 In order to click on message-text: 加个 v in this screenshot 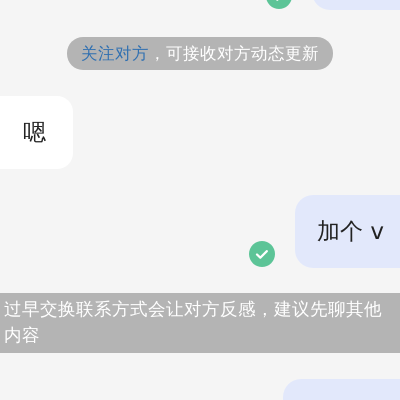, I will do `click(350, 232)`.